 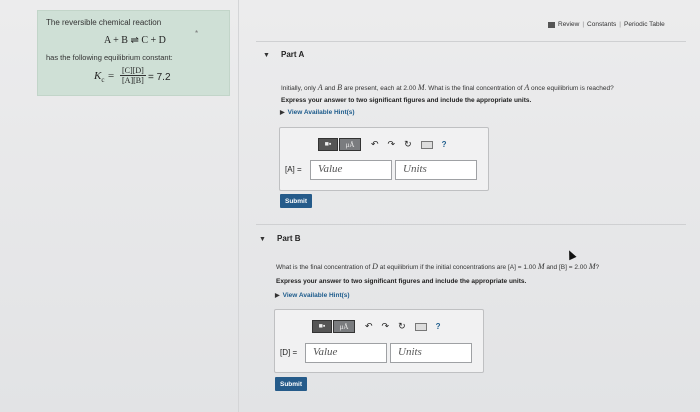 What do you see at coordinates (104, 22) in the screenshot?
I see `intro-text: The reversible chemical reaction` at bounding box center [104, 22].